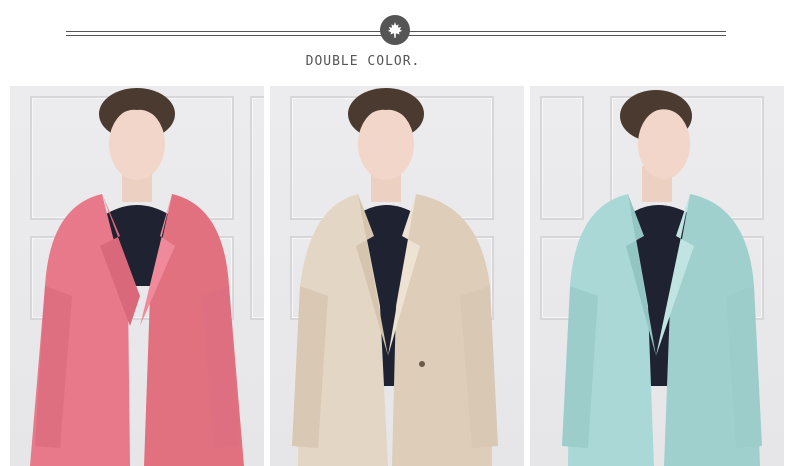 This screenshot has width=790, height=466. I want to click on section-title: DOUBLE COLOR., so click(363, 61).